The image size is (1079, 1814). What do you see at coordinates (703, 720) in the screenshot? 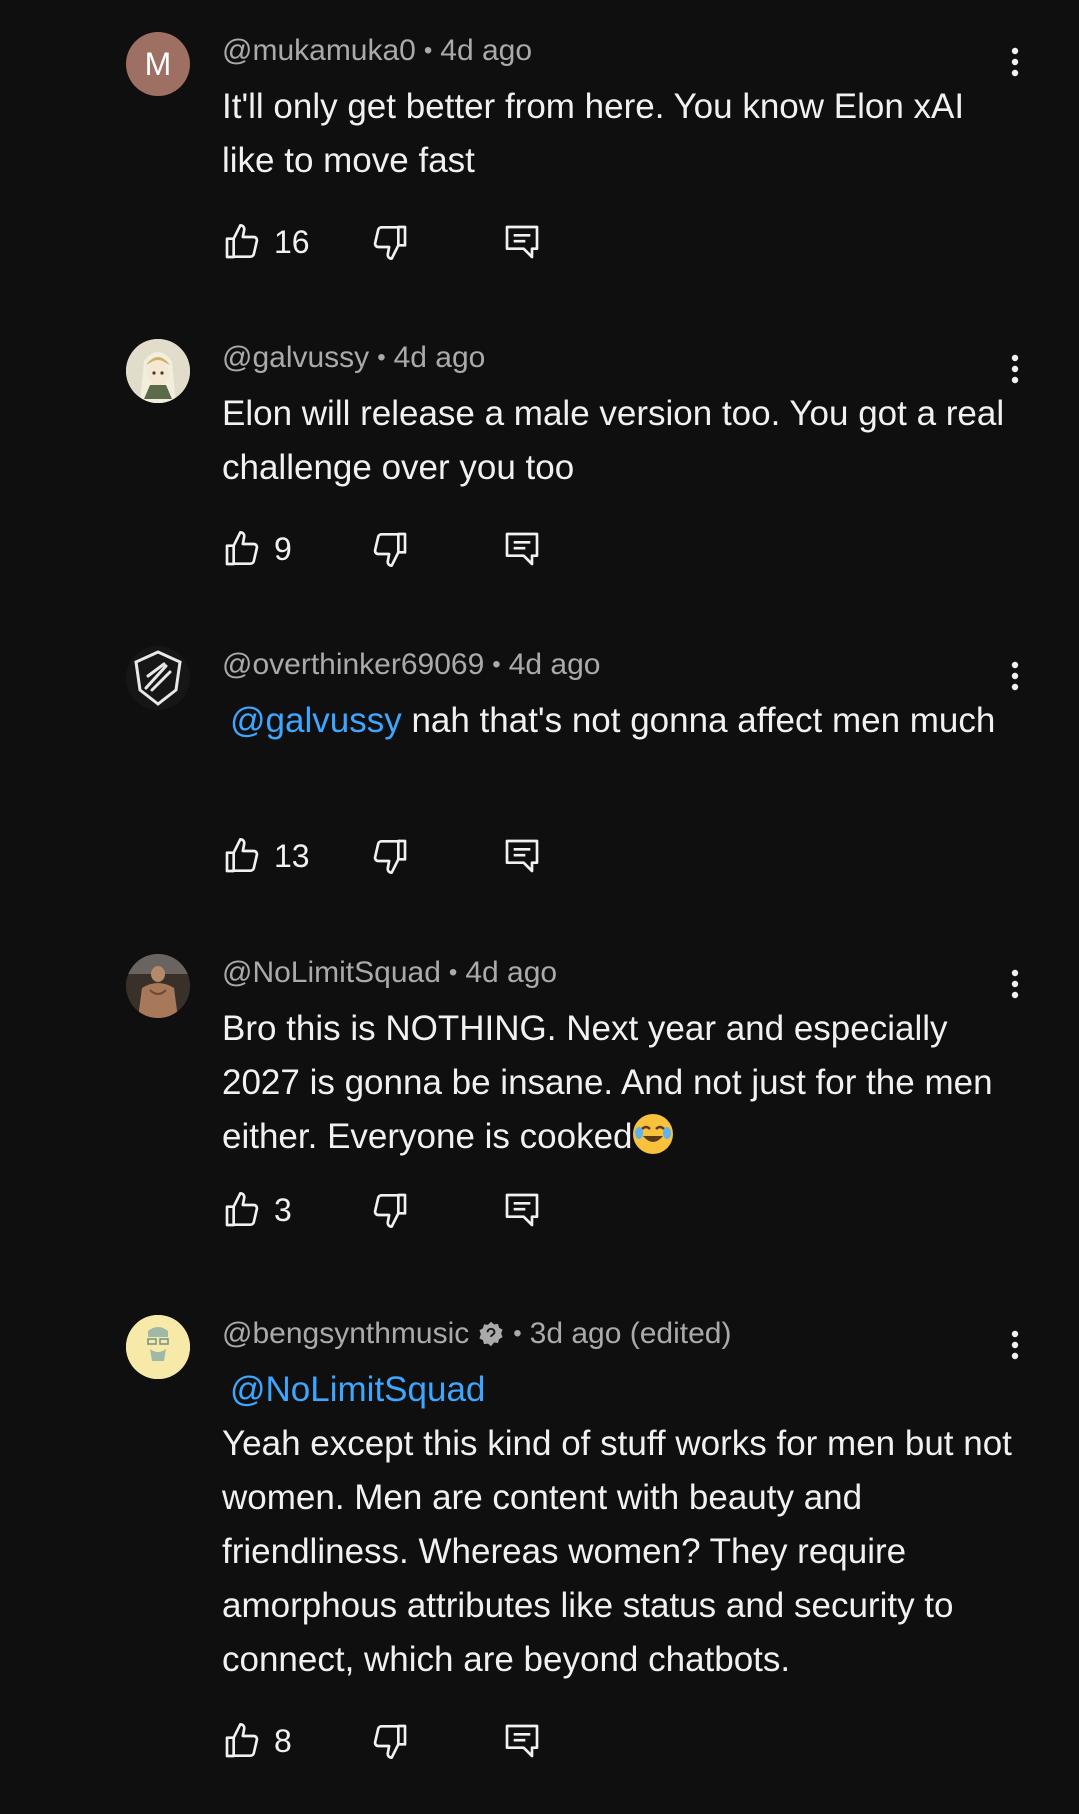
I see `comment-body: nah that's not gonna affect men much` at bounding box center [703, 720].